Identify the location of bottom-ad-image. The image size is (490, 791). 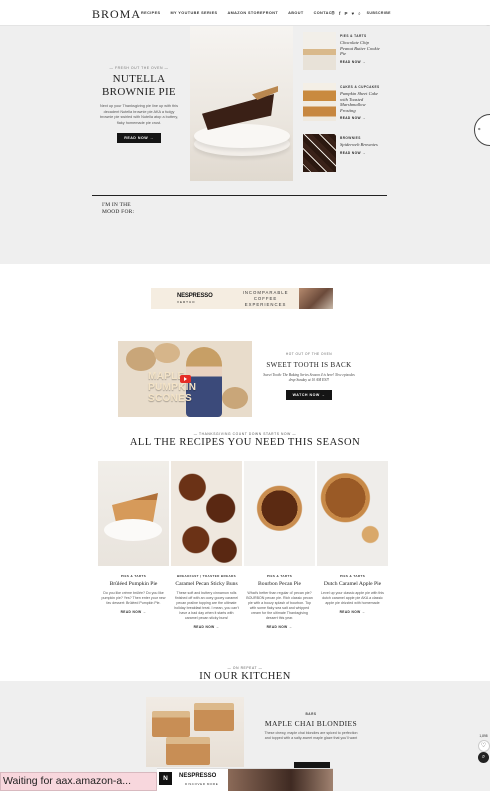
(280, 780).